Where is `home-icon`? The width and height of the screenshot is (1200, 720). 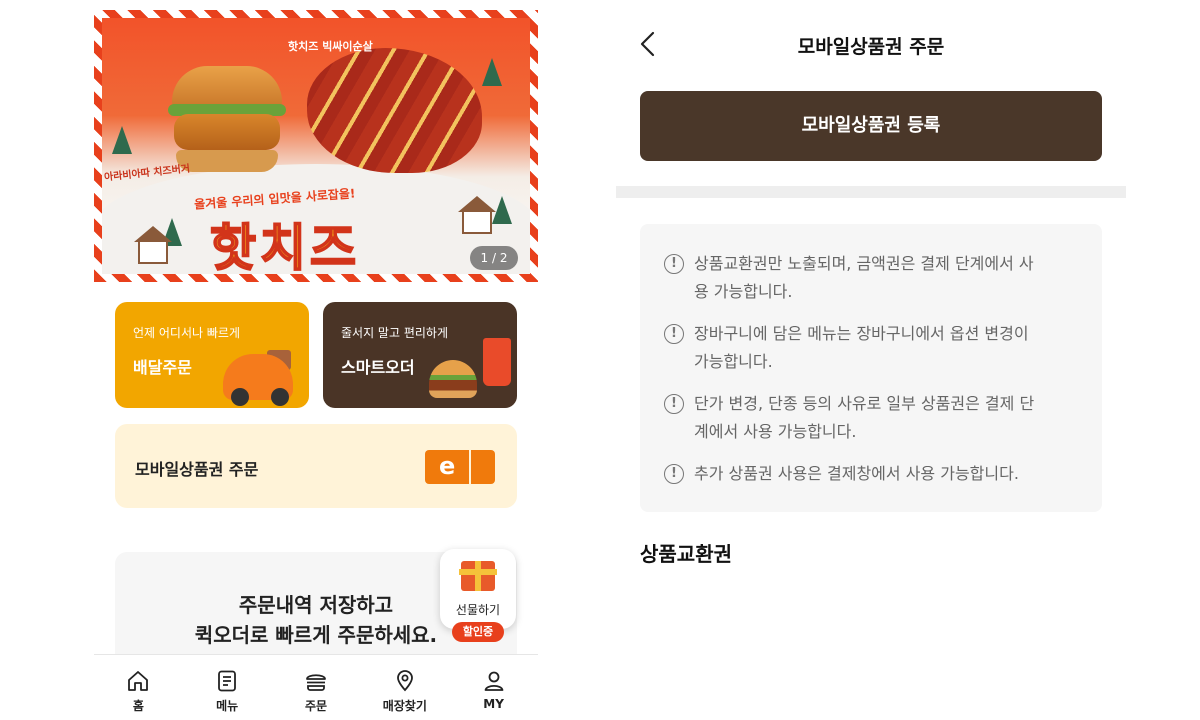 home-icon is located at coordinates (138, 681).